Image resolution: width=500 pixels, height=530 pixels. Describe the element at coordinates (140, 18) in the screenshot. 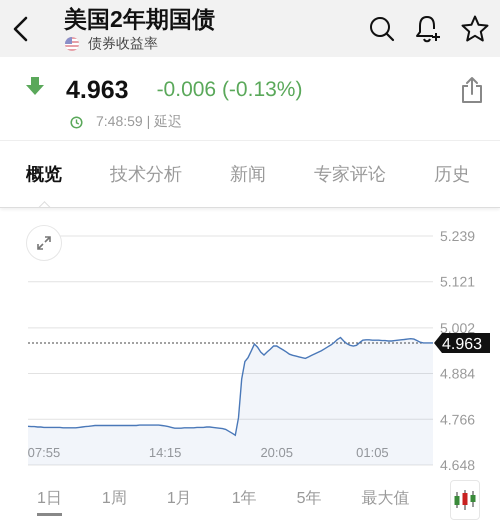

I see `page-title: 美国2年期国债` at that location.